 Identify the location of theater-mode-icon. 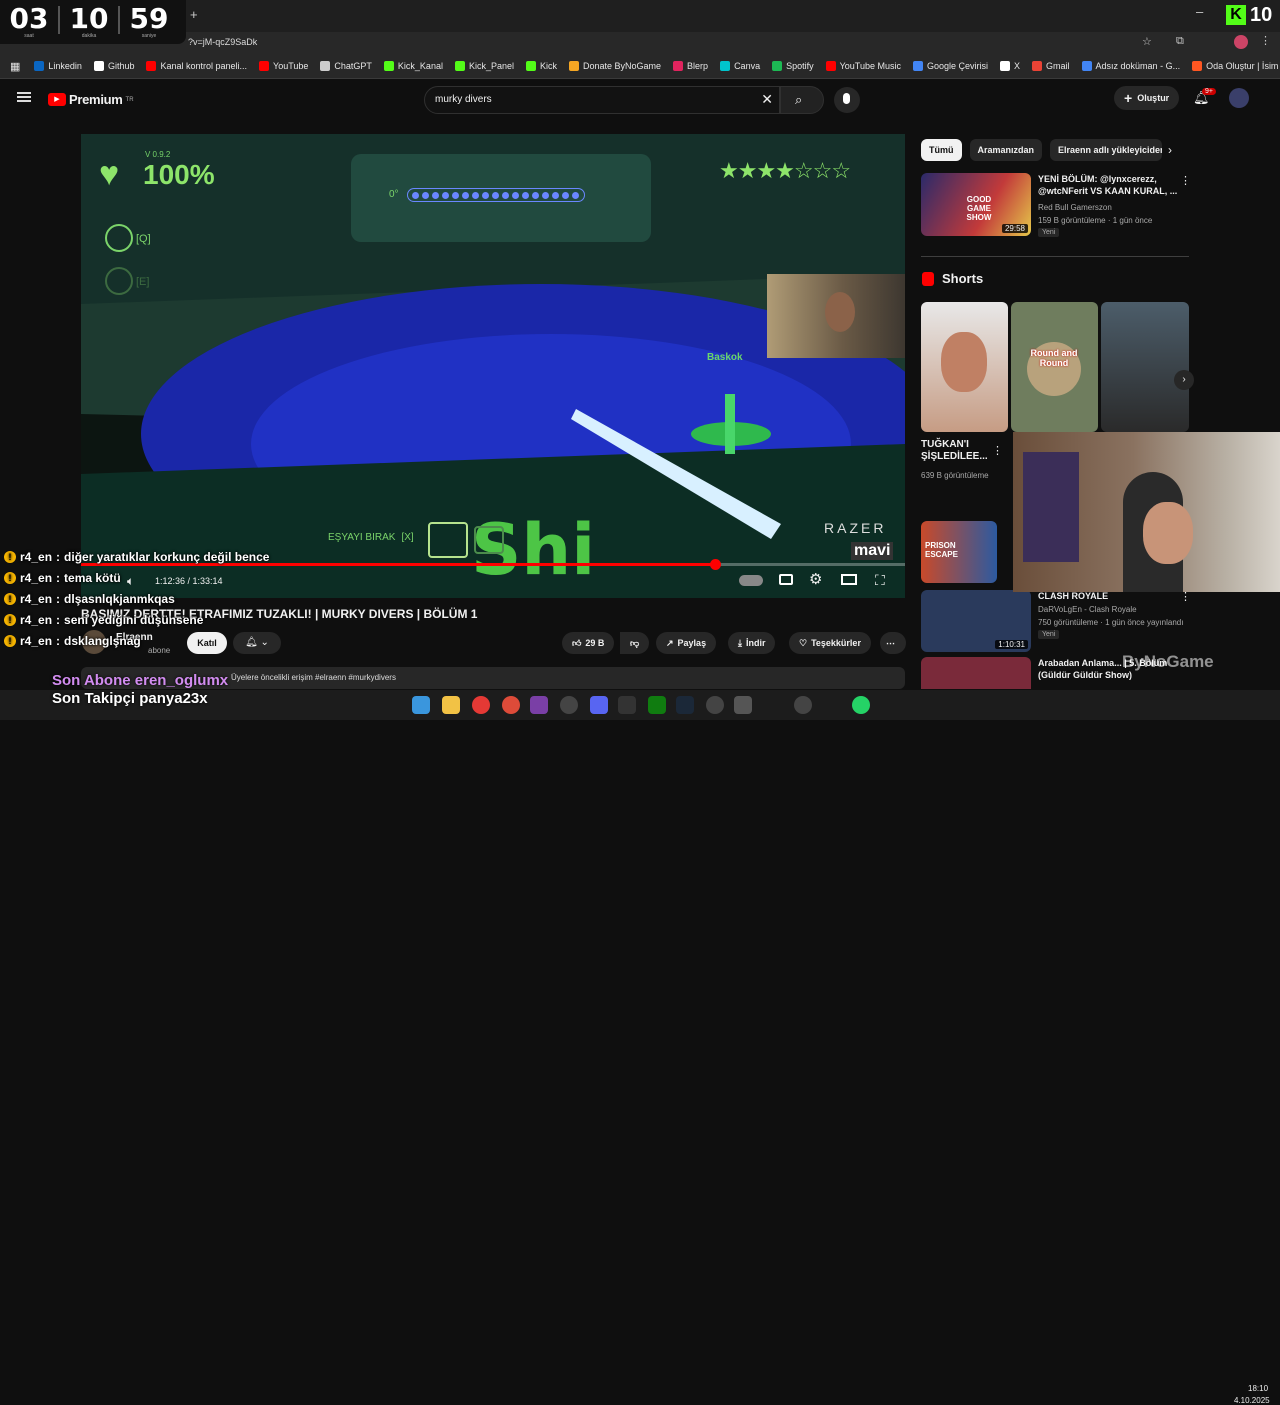
(849, 579).